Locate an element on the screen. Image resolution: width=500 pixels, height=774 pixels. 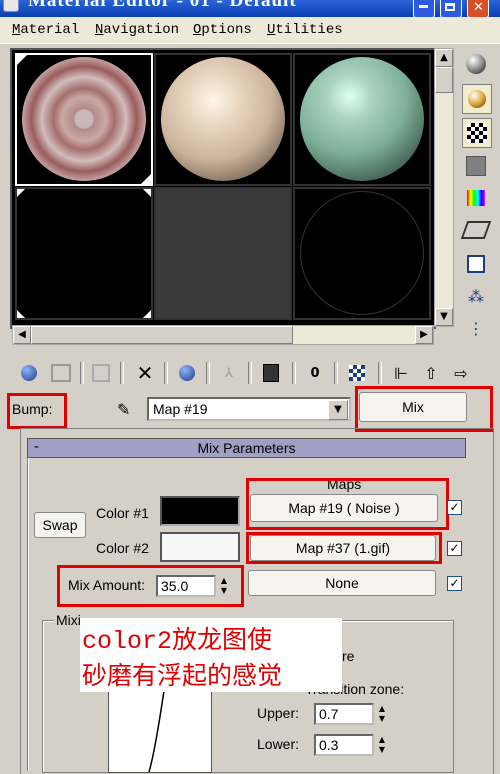
title-bar: Material Editor - 01 - Default ✕ is located at coordinates (250, 8).